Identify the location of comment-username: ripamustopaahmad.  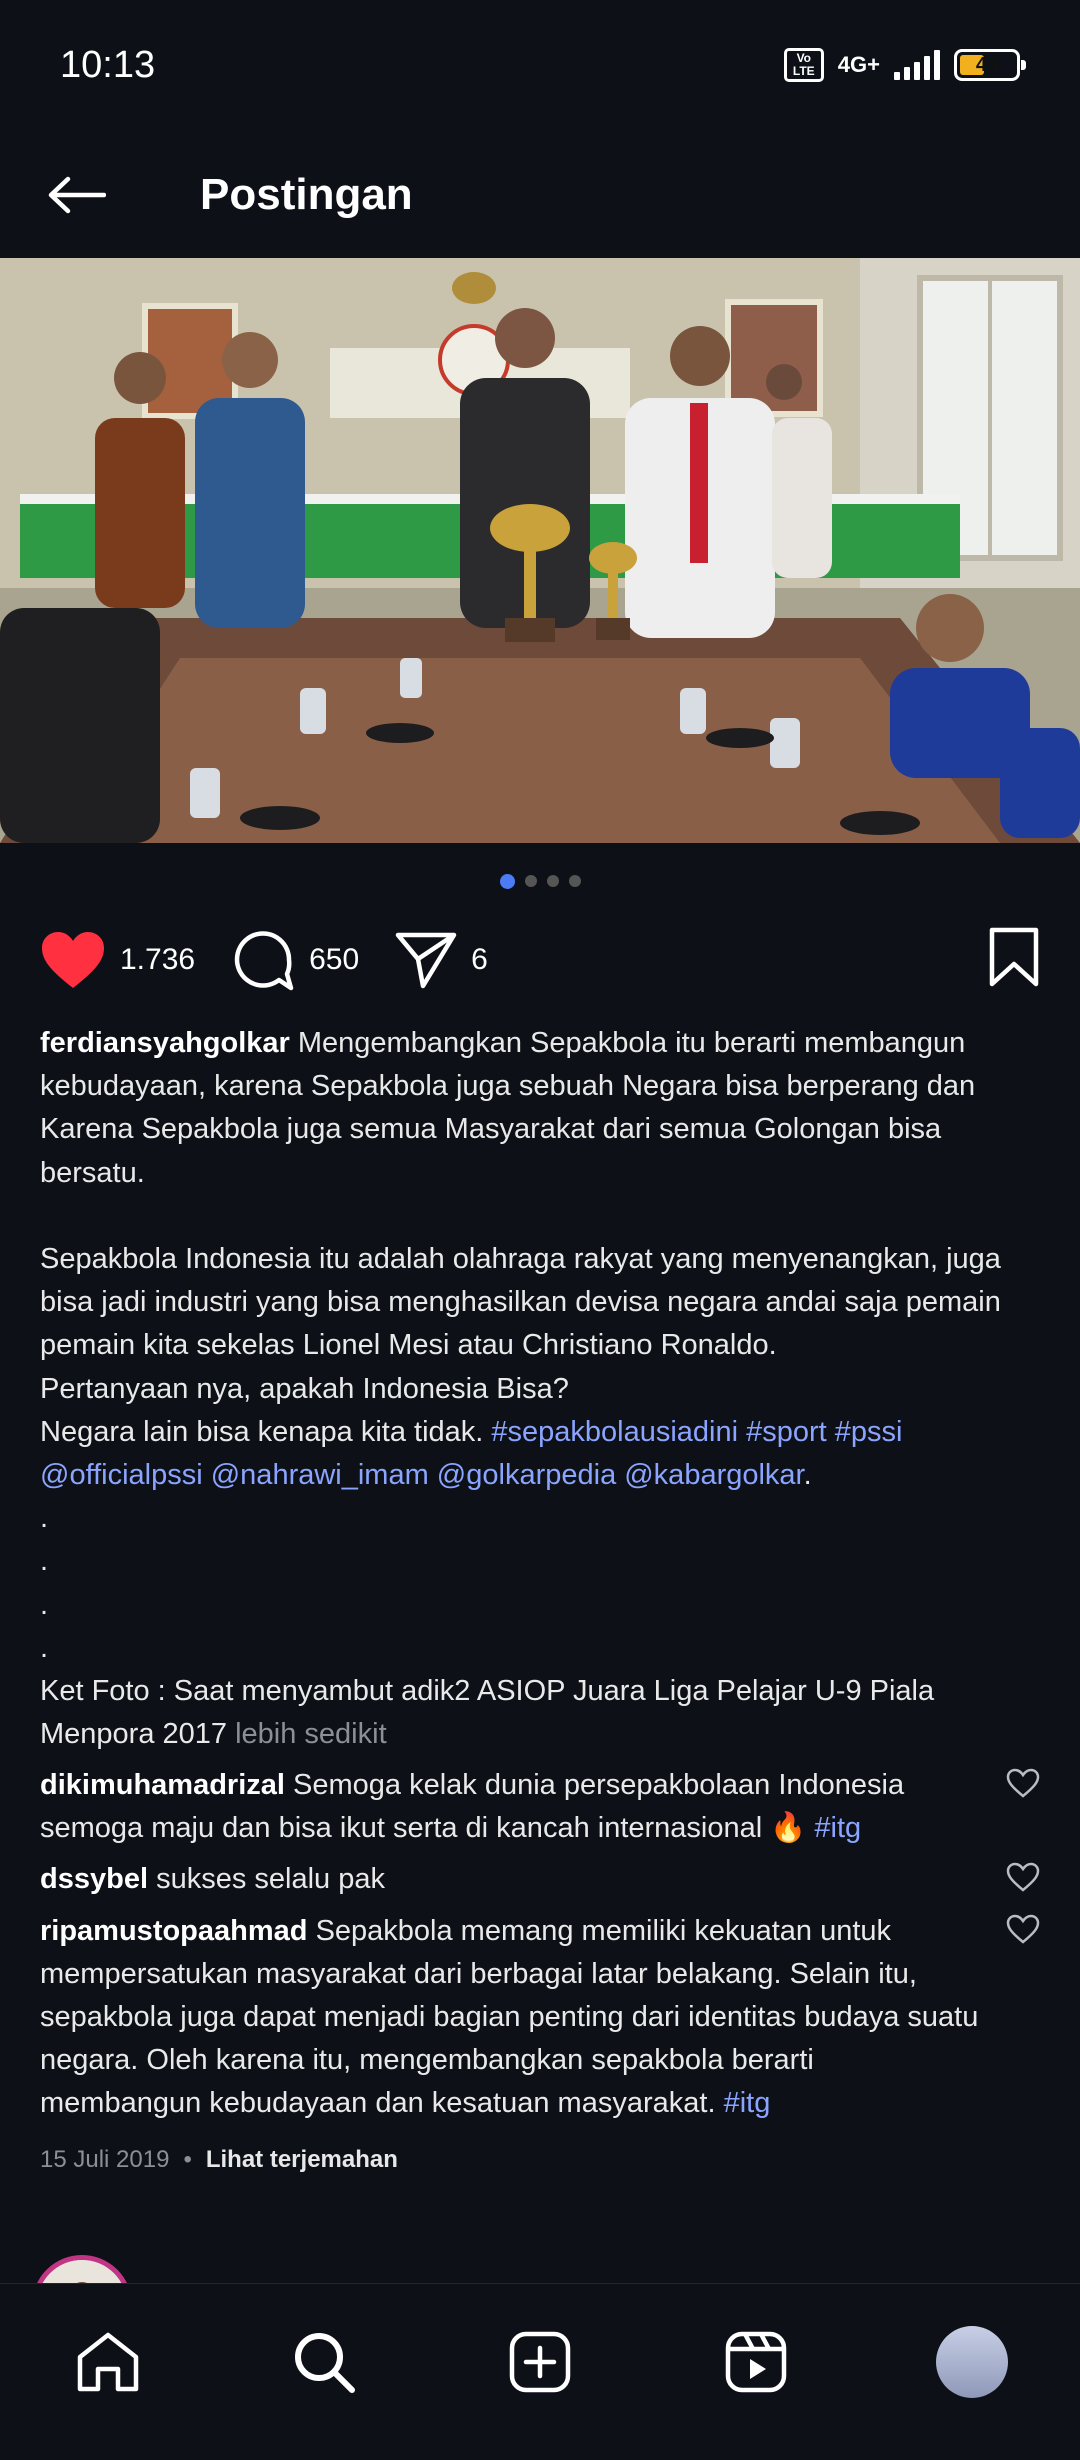
(174, 1931).